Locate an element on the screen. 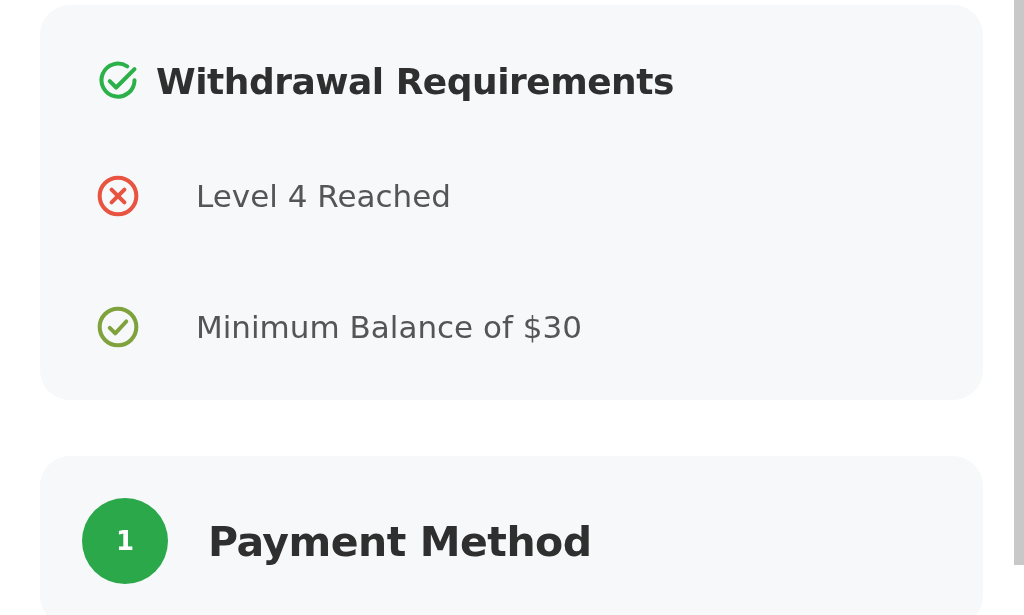  scrollbar is located at coordinates (1019, 282).